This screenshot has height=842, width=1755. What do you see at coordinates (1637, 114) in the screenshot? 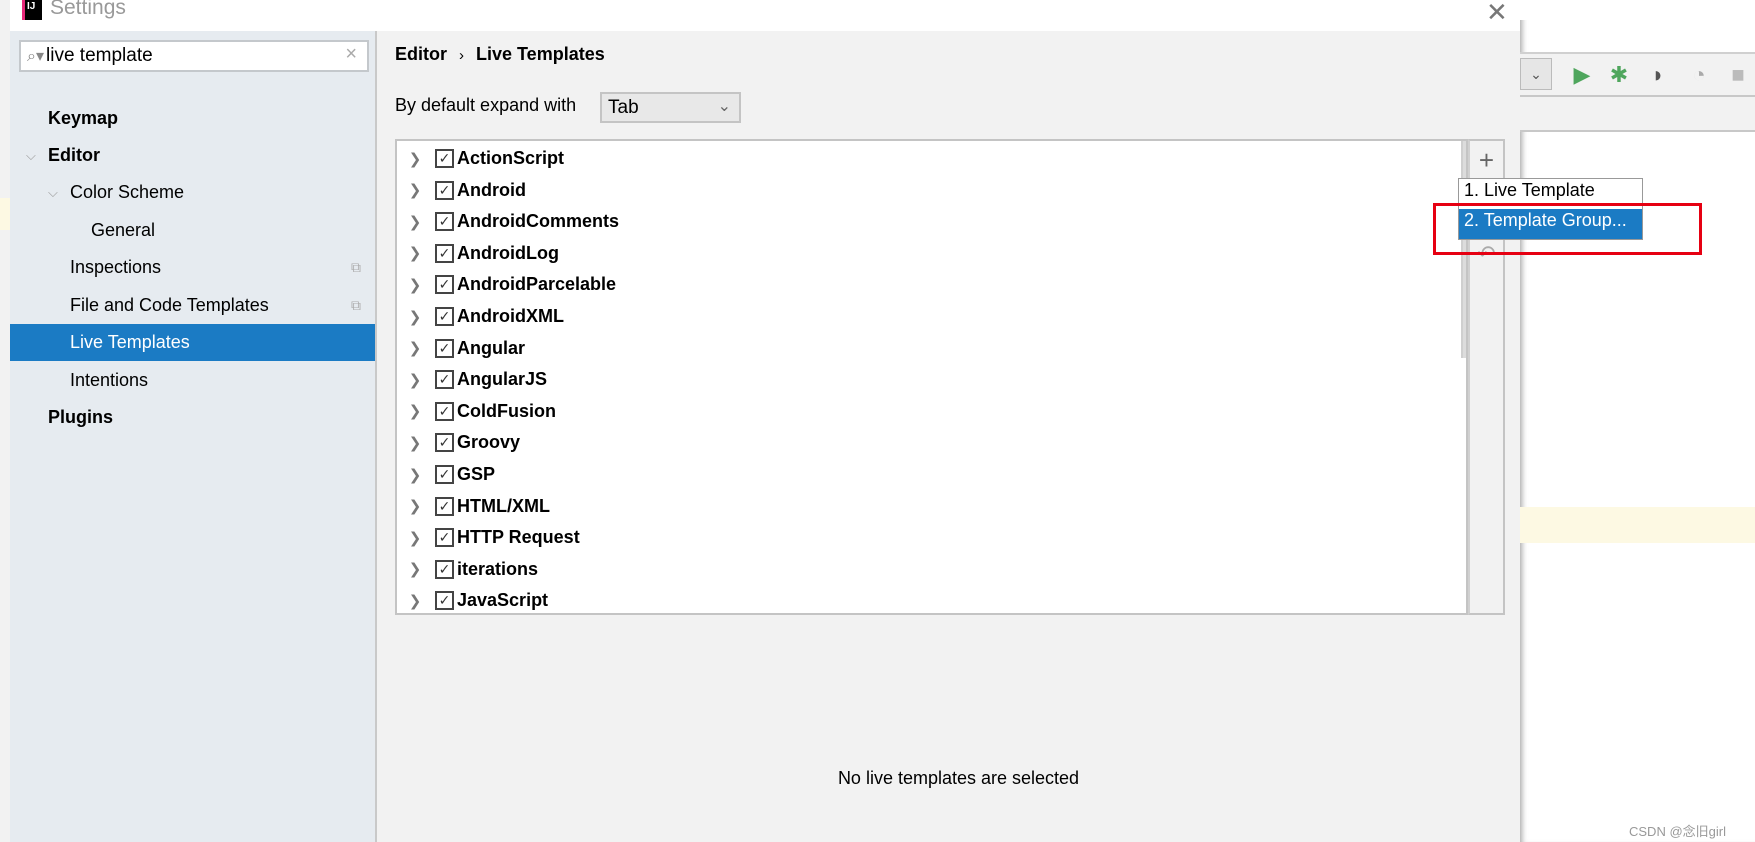
I see `ide-tabbar` at bounding box center [1637, 114].